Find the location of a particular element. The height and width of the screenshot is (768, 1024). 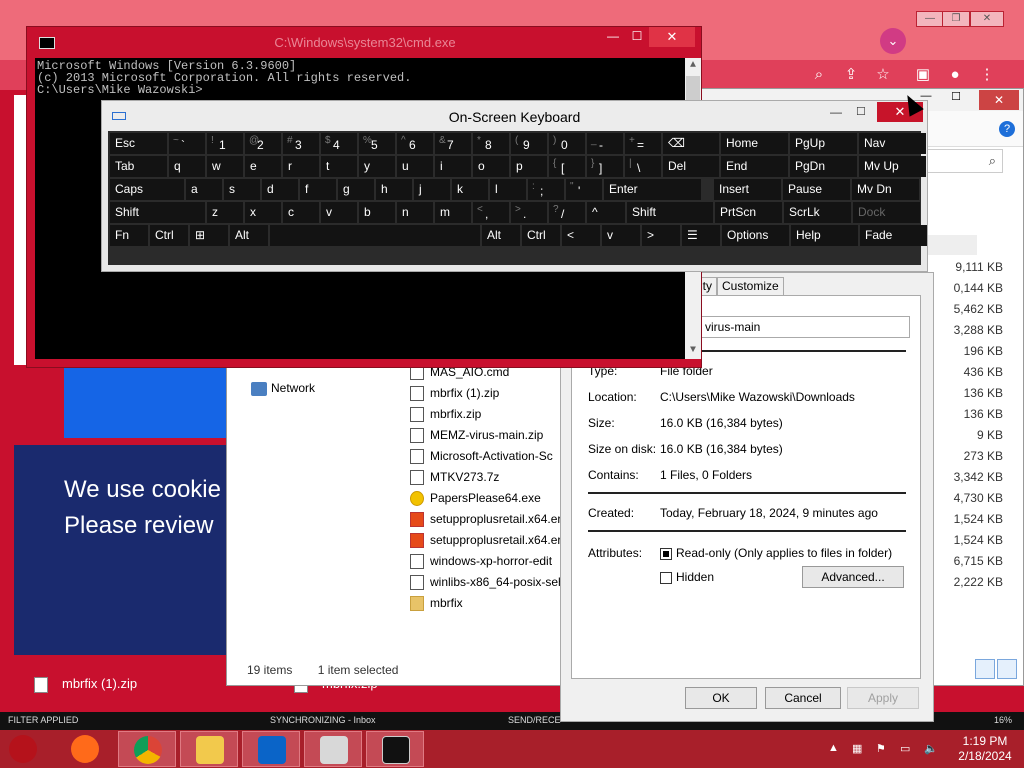

key-windows: ⊞ is located at coordinates (209, 235).